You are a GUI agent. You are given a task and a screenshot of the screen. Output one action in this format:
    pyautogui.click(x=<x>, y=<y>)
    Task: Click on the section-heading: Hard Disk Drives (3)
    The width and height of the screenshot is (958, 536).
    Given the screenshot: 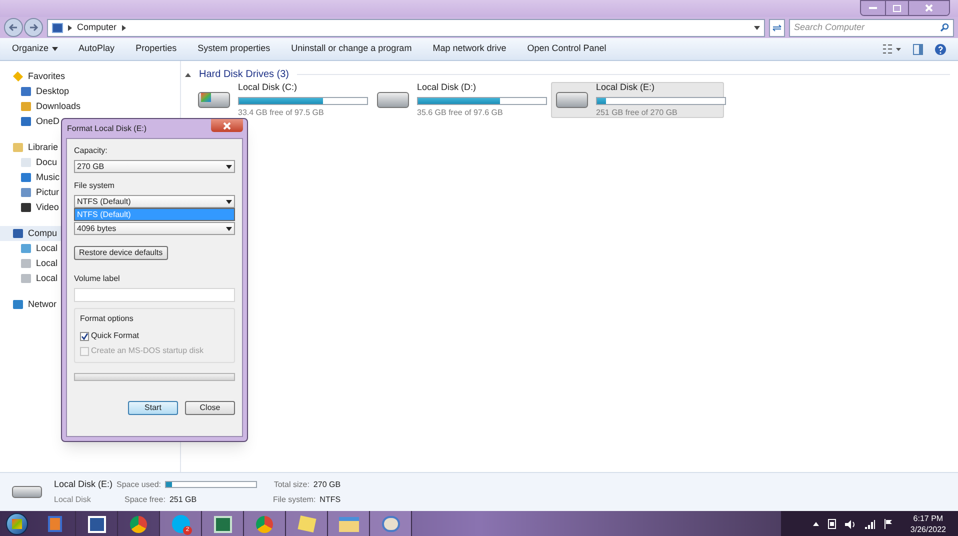 What is the action you would take?
    pyautogui.click(x=244, y=75)
    